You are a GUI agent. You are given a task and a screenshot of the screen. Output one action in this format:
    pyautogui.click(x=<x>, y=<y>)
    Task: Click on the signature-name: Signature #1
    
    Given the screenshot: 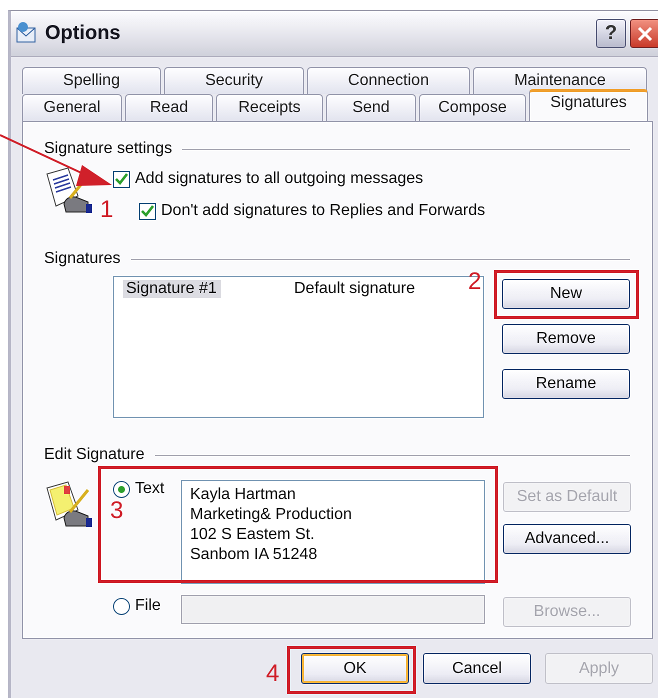 What is the action you would take?
    pyautogui.click(x=172, y=289)
    